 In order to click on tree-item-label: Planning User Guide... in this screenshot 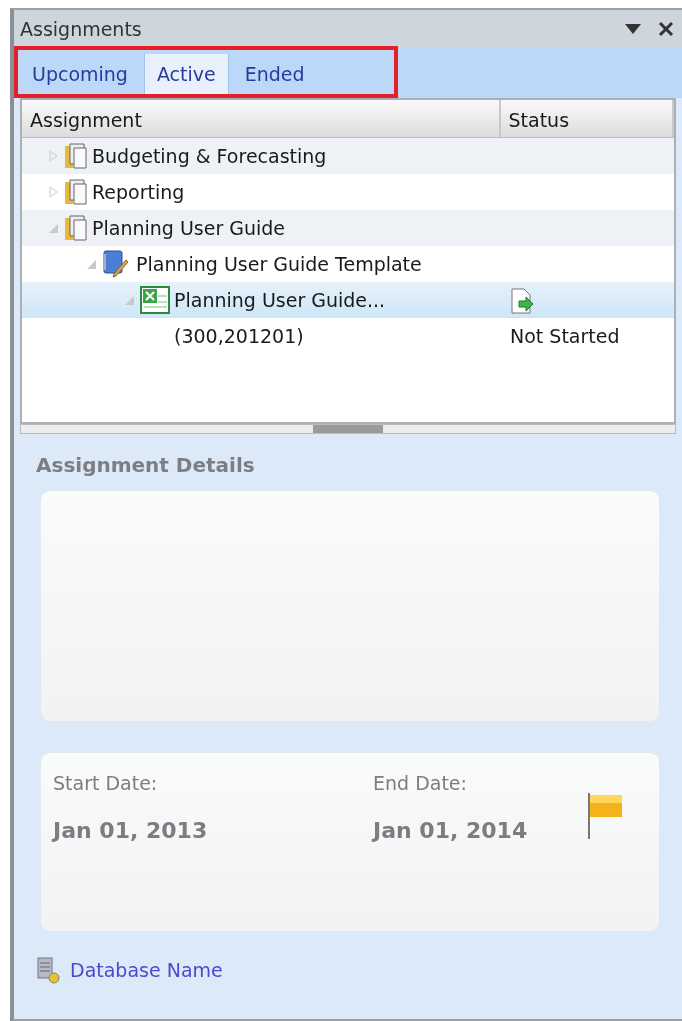, I will do `click(280, 300)`.